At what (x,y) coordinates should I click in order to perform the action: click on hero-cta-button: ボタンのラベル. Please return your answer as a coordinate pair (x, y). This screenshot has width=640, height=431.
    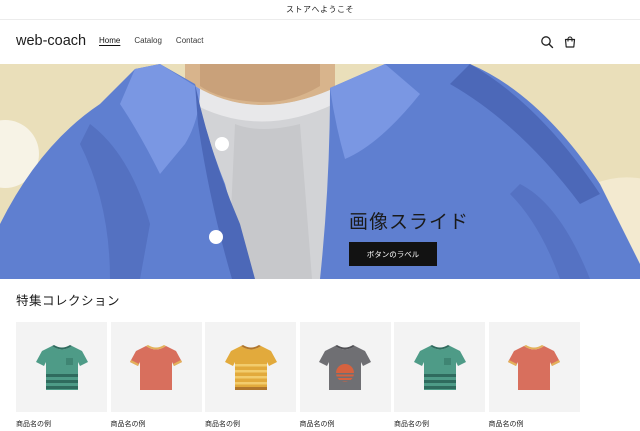
    Looking at the image, I should click on (393, 254).